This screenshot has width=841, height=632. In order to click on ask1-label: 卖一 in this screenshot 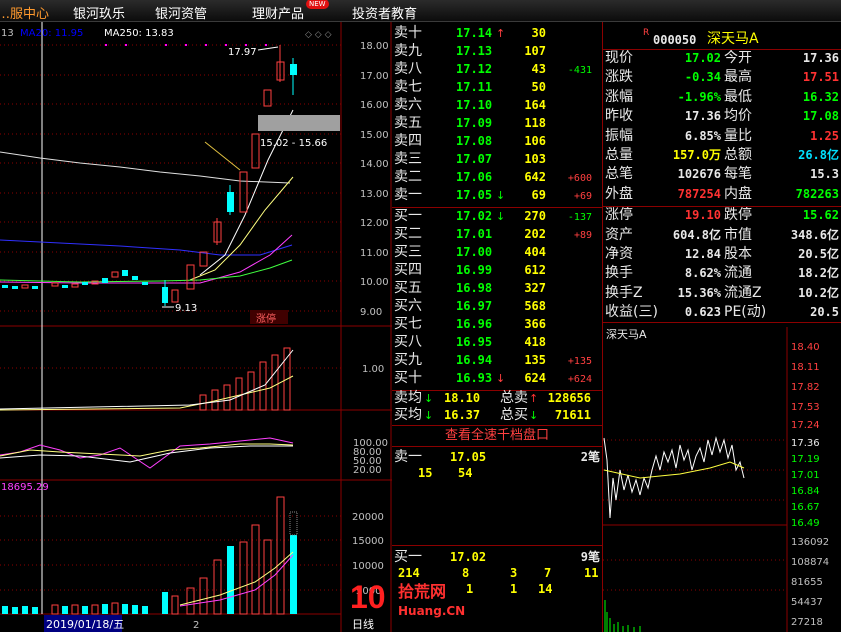, I will do `click(408, 457)`.